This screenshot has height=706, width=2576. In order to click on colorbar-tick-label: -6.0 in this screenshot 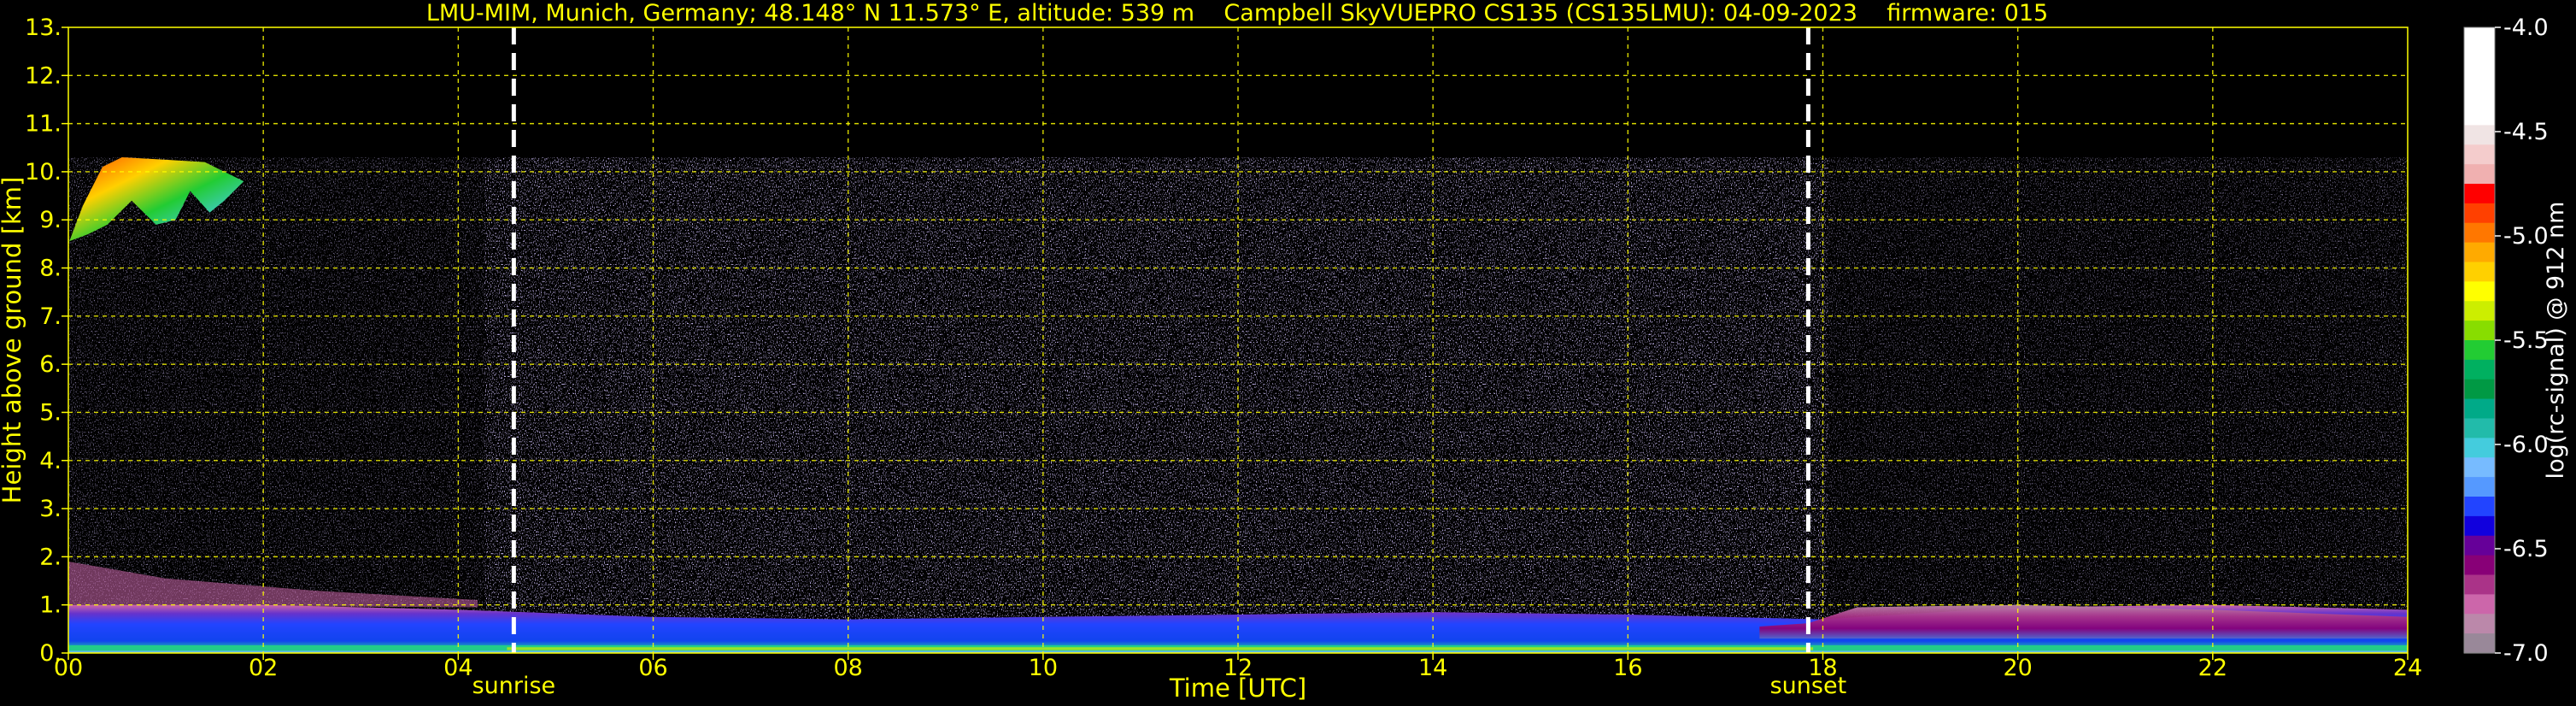, I will do `click(2526, 445)`.